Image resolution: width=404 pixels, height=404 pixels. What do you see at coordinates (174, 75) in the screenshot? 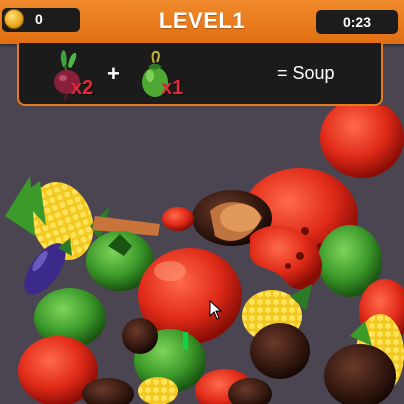
I see `recipe-ingredient: x1` at bounding box center [174, 75].